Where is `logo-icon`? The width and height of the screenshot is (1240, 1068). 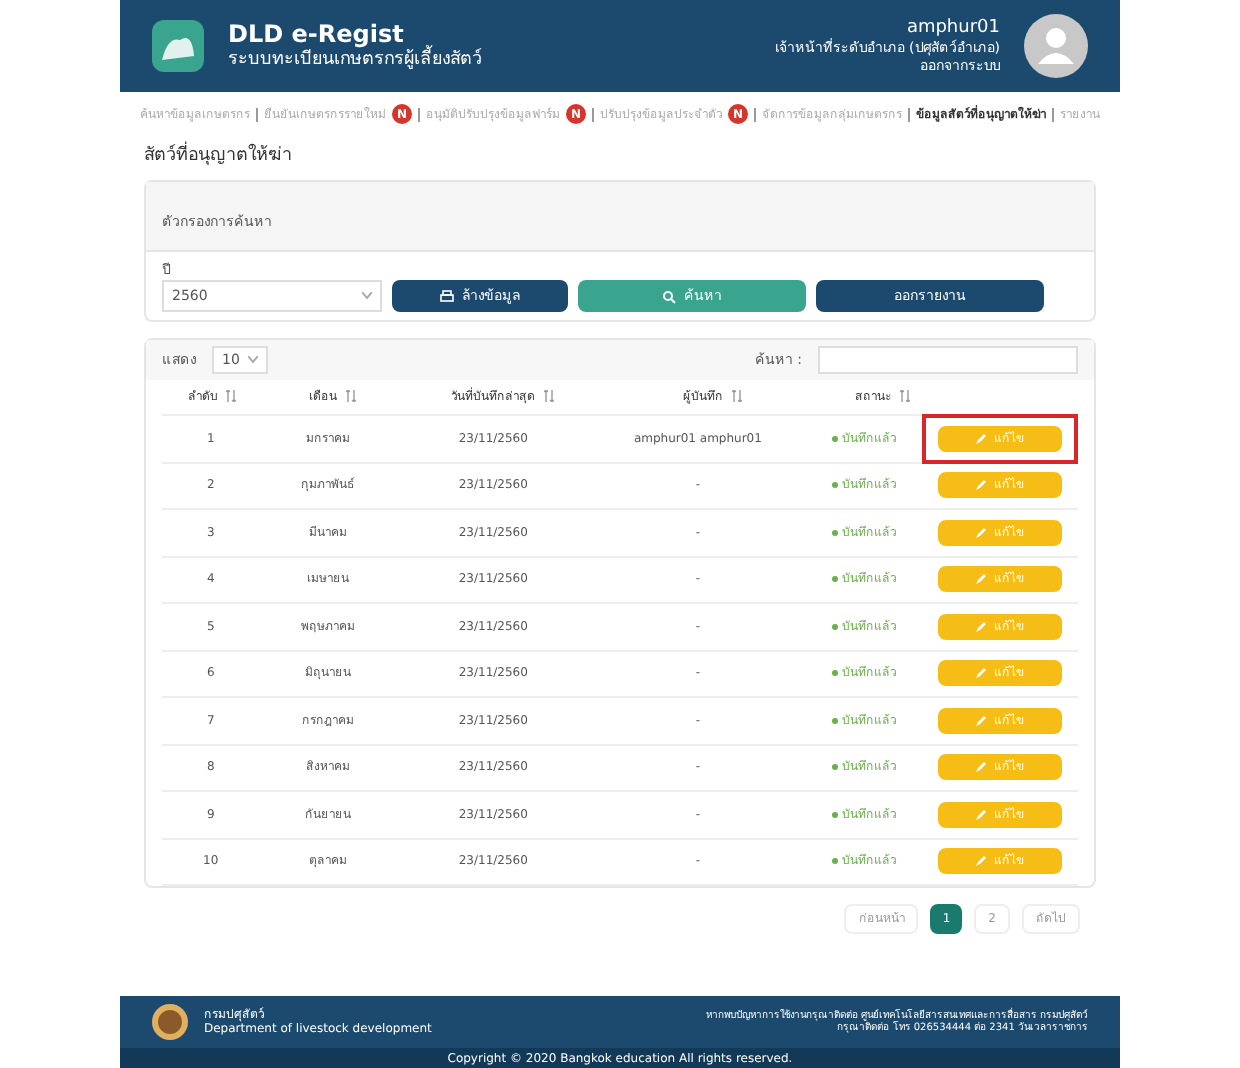 logo-icon is located at coordinates (178, 46).